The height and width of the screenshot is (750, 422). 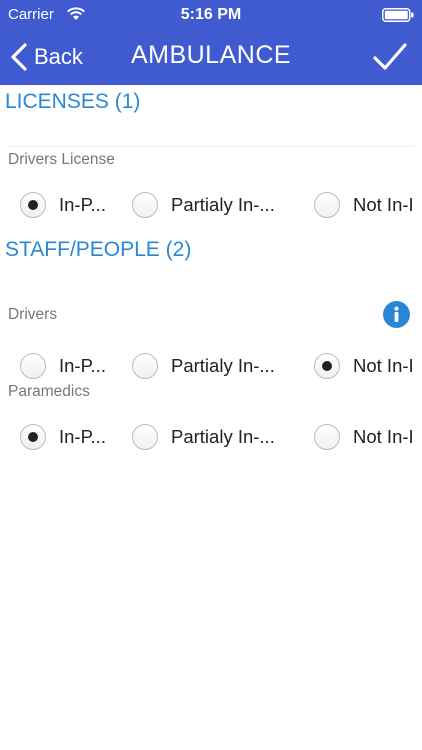 I want to click on status-time: 5:16 PM, so click(x=211, y=14).